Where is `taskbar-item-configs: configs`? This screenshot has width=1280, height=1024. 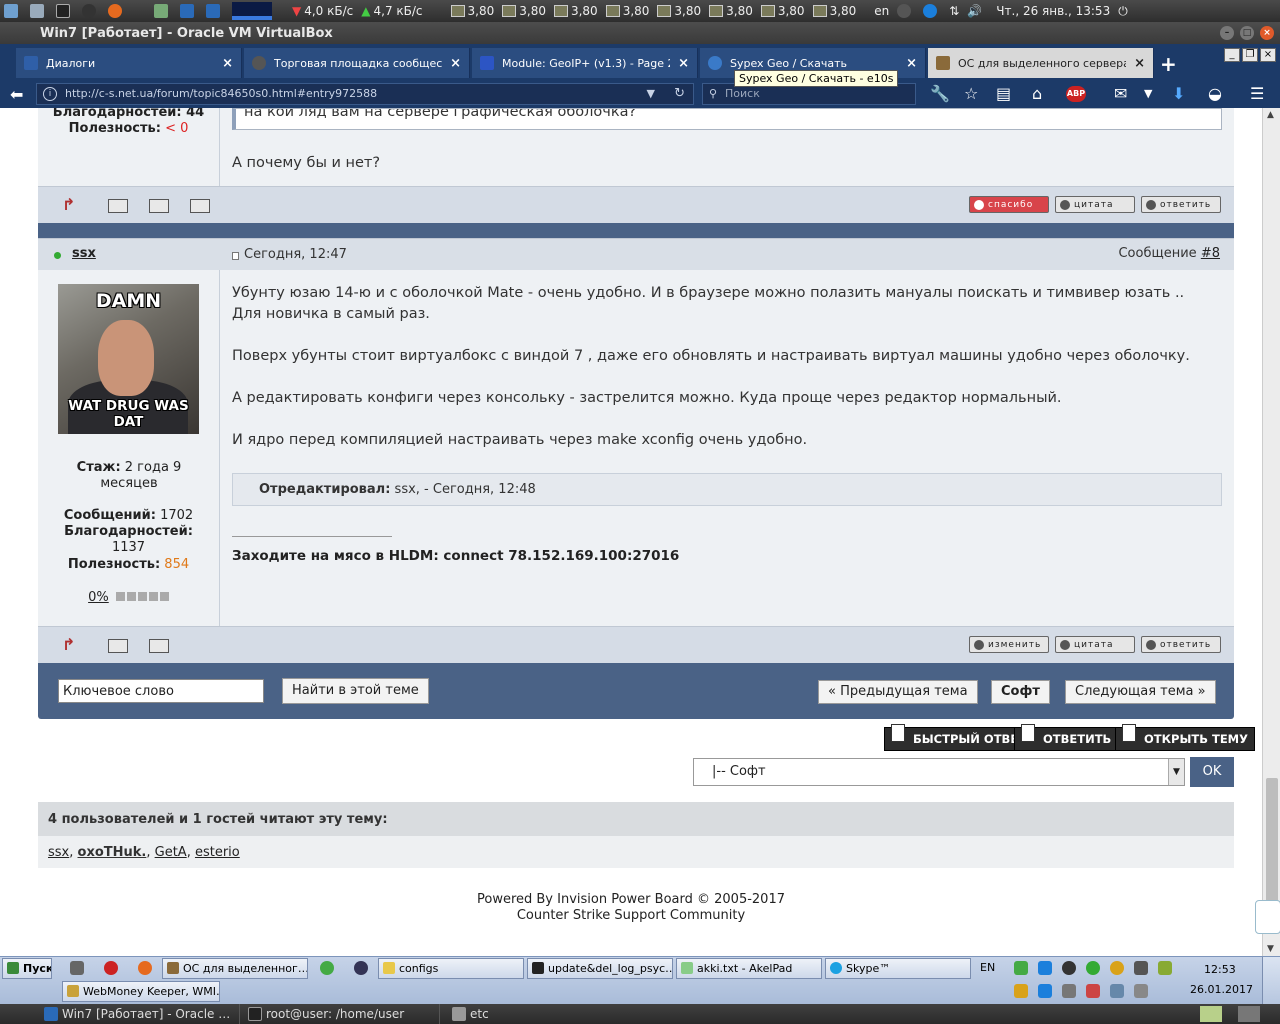
taskbar-item-configs: configs is located at coordinates (451, 968).